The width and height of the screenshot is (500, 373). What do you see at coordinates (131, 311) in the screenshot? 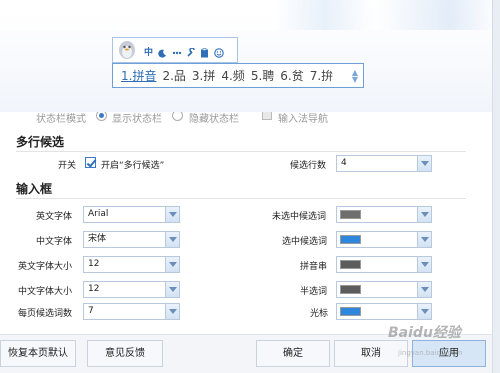
I see `candidates-per-page-select: 7` at bounding box center [131, 311].